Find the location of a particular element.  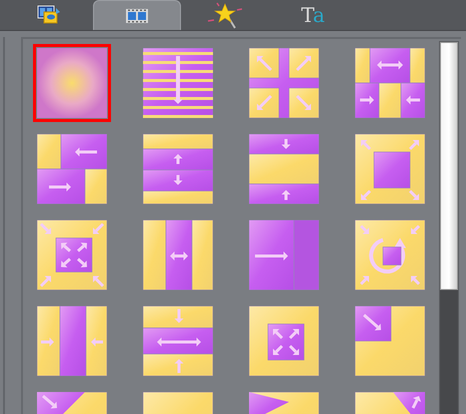

scrollbar-thumb is located at coordinates (449, 166).